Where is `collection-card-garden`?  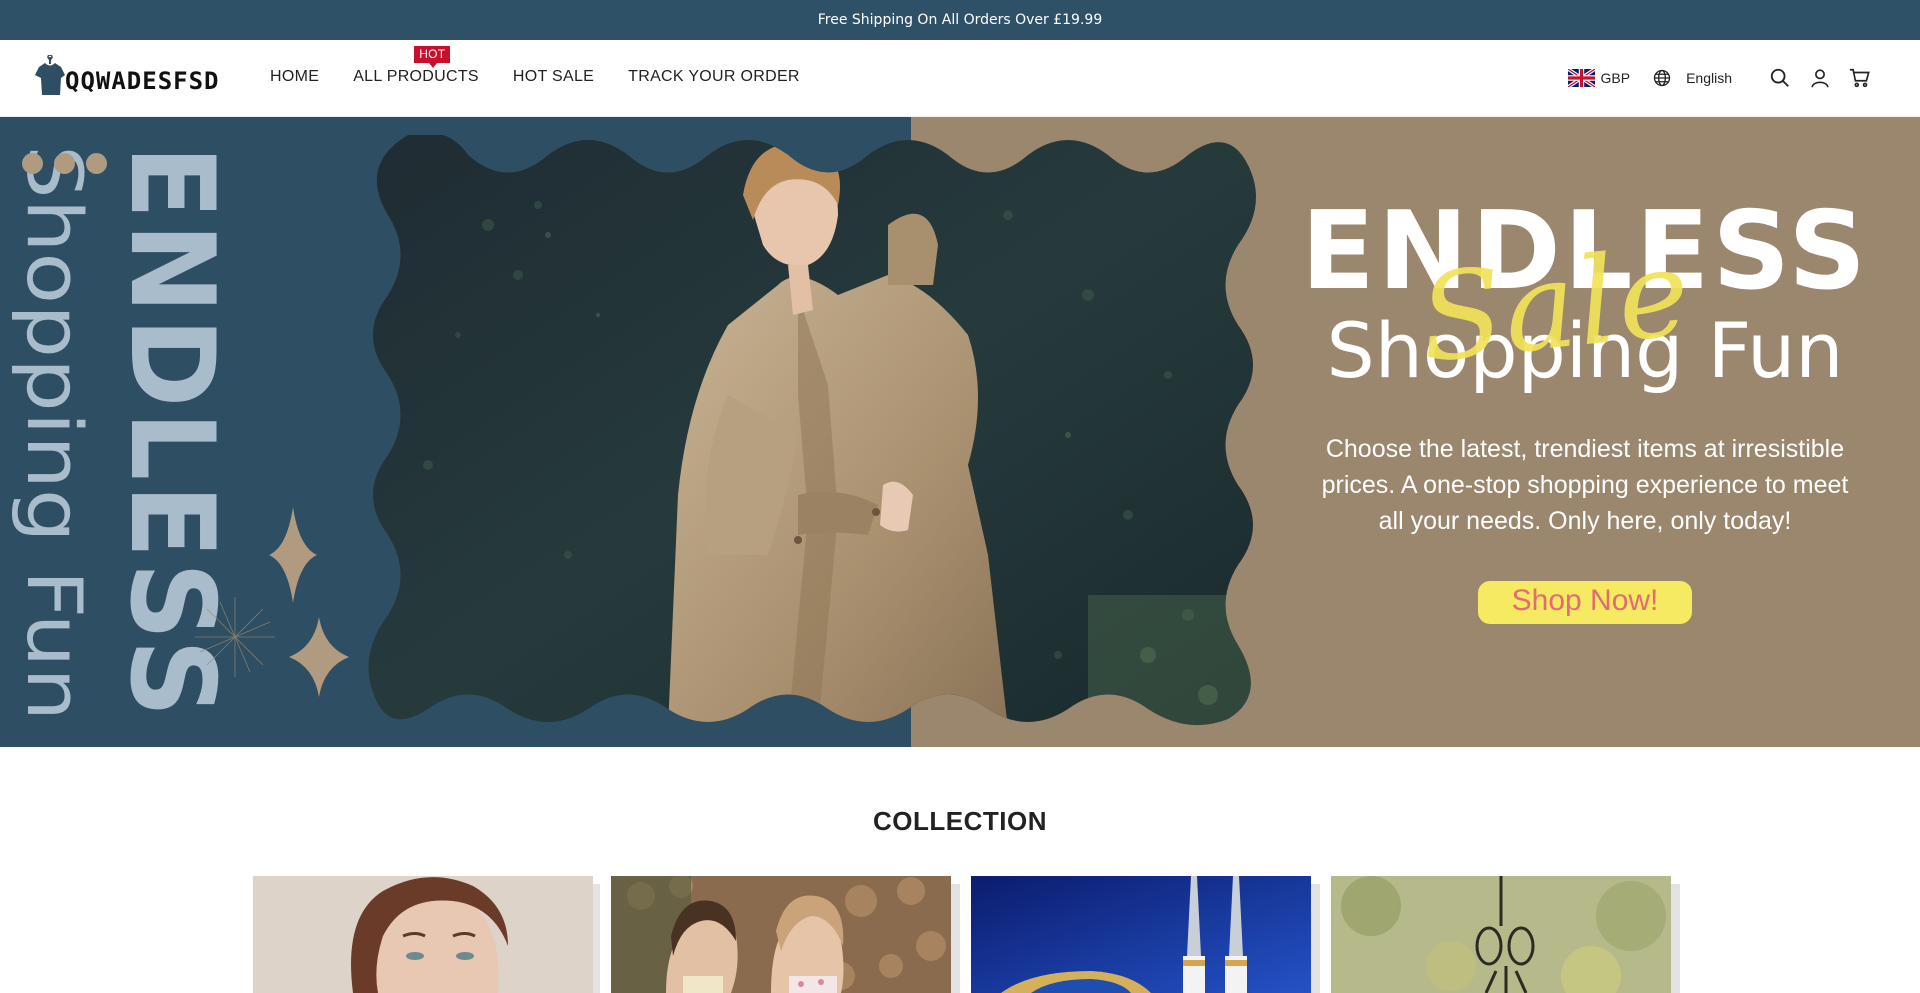
collection-card-garden is located at coordinates (1501, 934).